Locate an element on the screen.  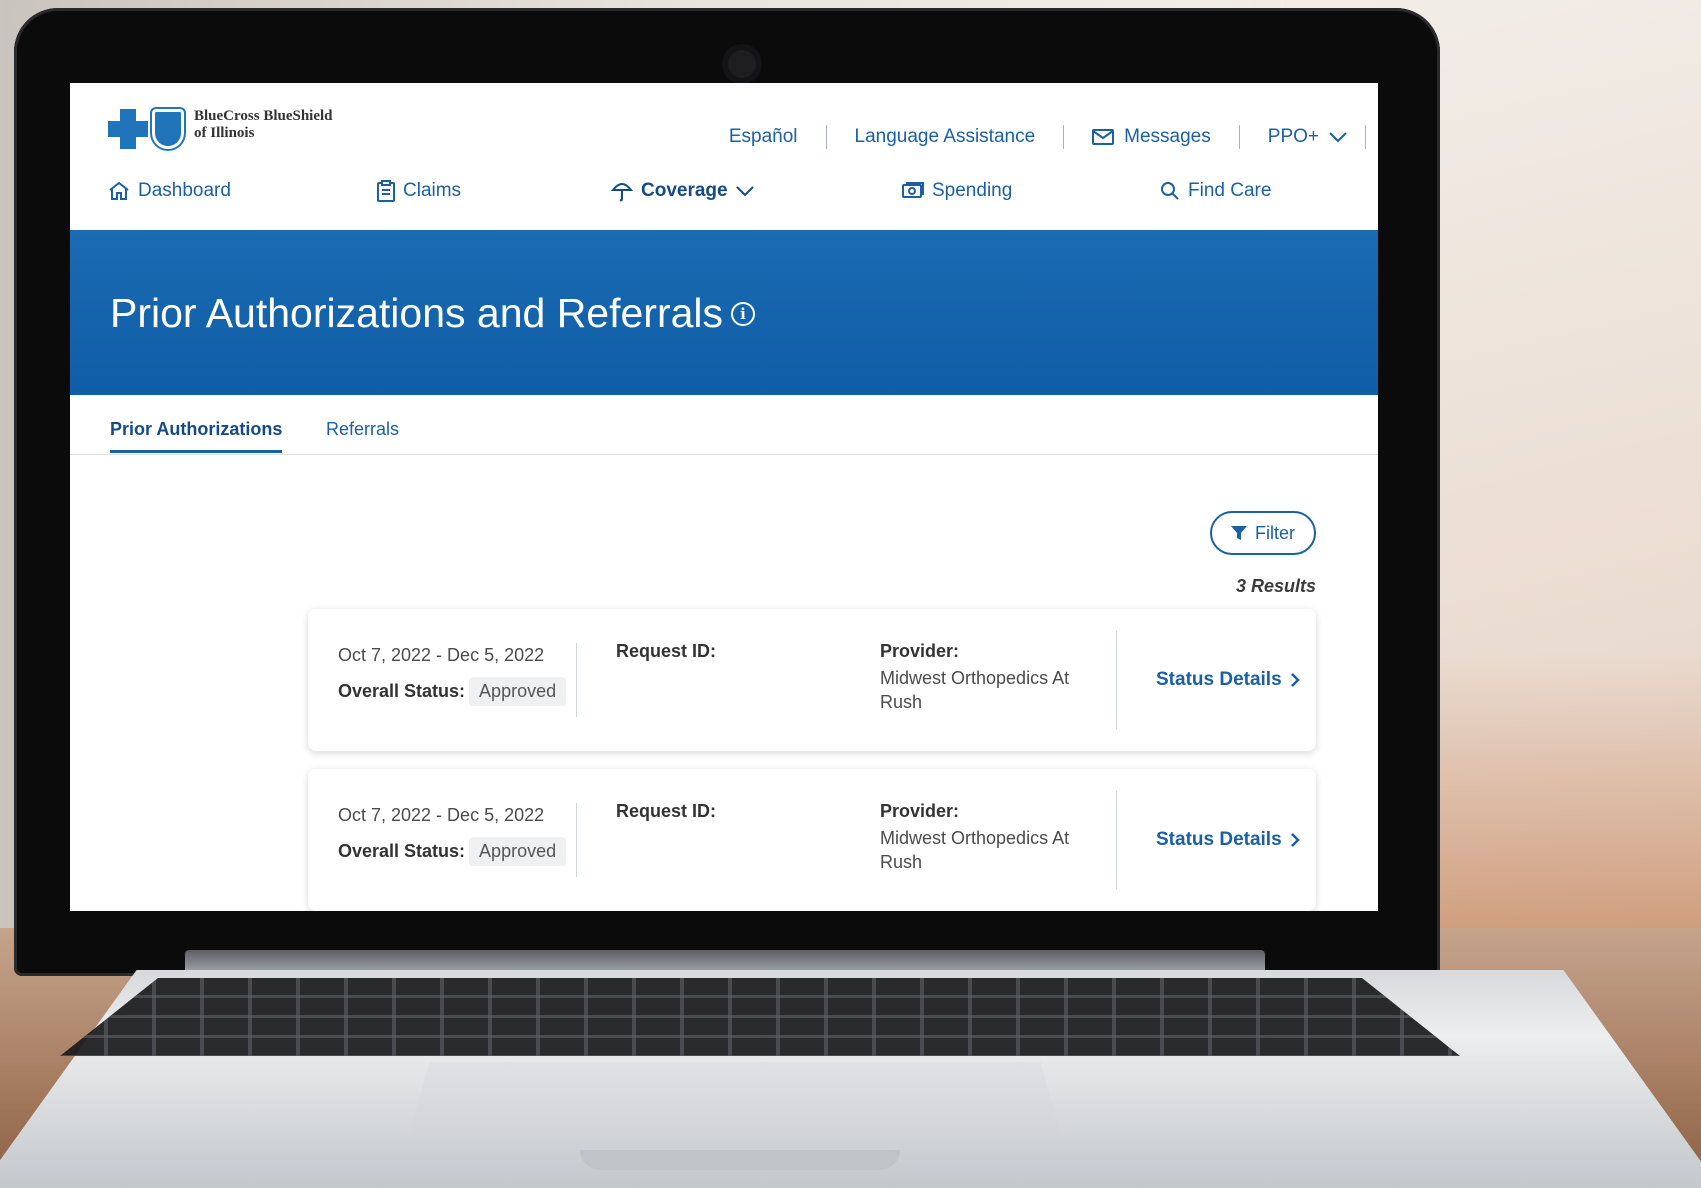
plan-selector: PPO+ is located at coordinates (1302, 137).